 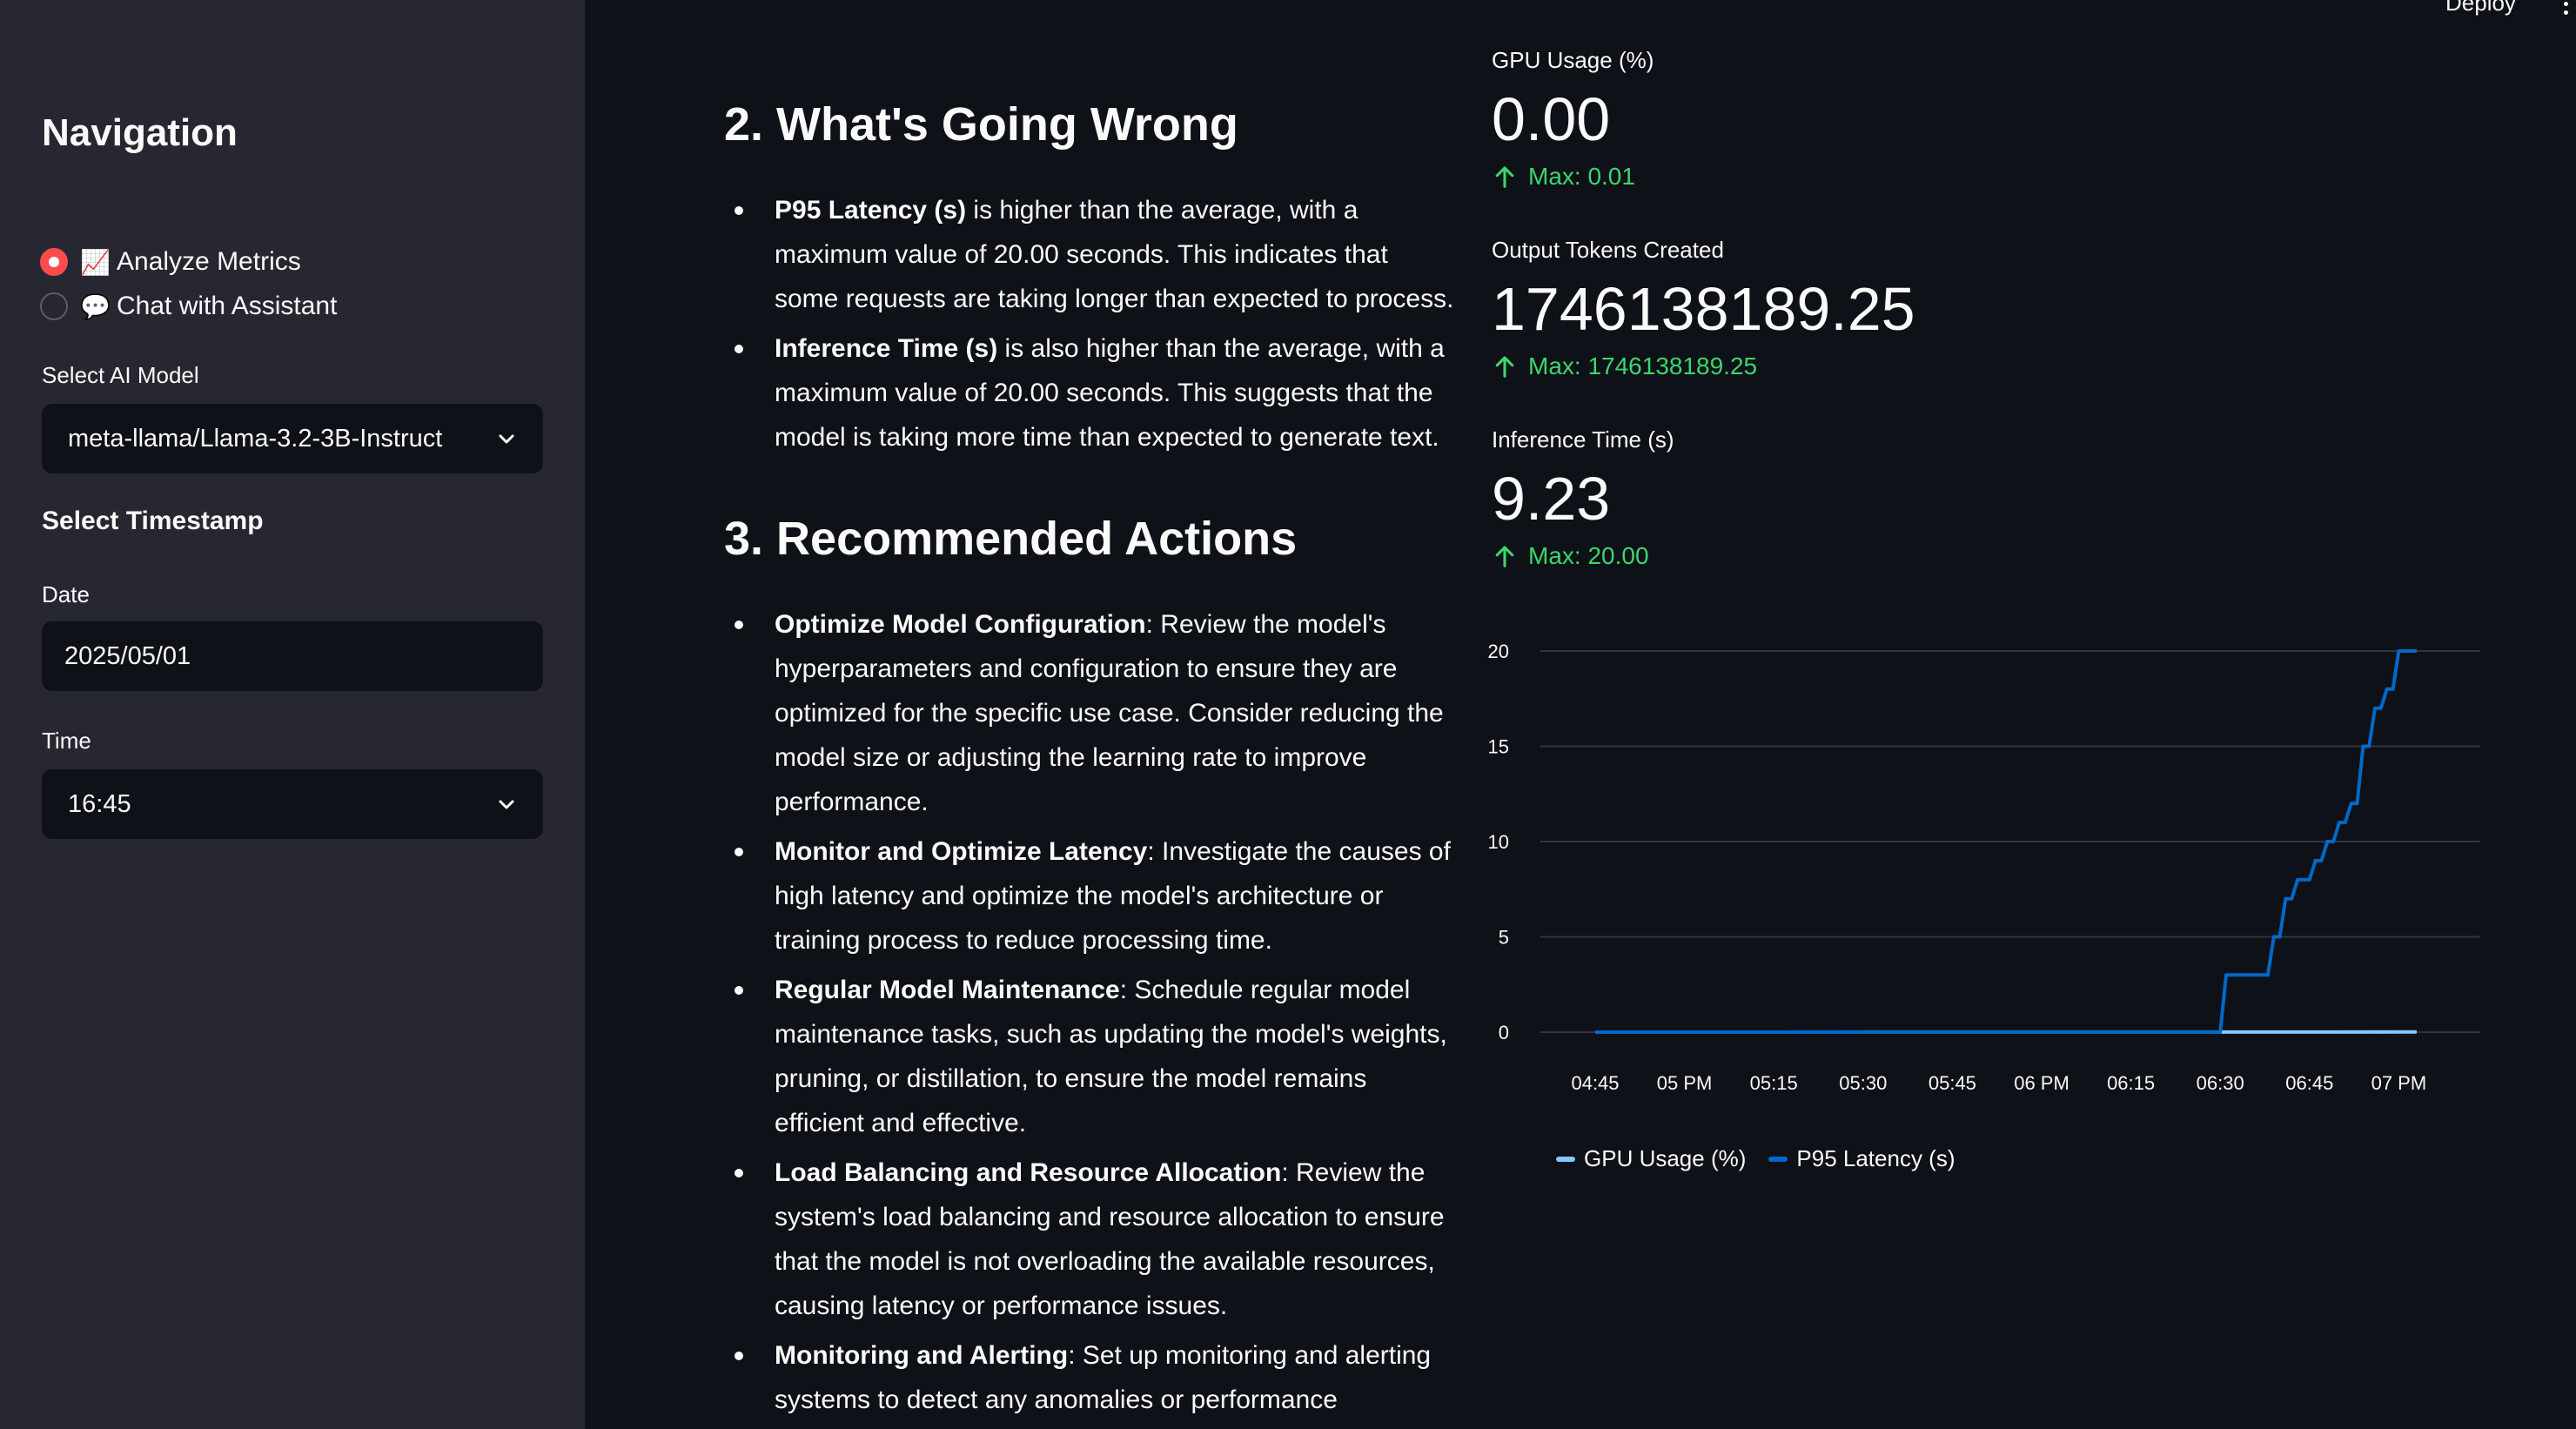 I want to click on chart-emoji-icon: 📈, so click(x=95, y=262).